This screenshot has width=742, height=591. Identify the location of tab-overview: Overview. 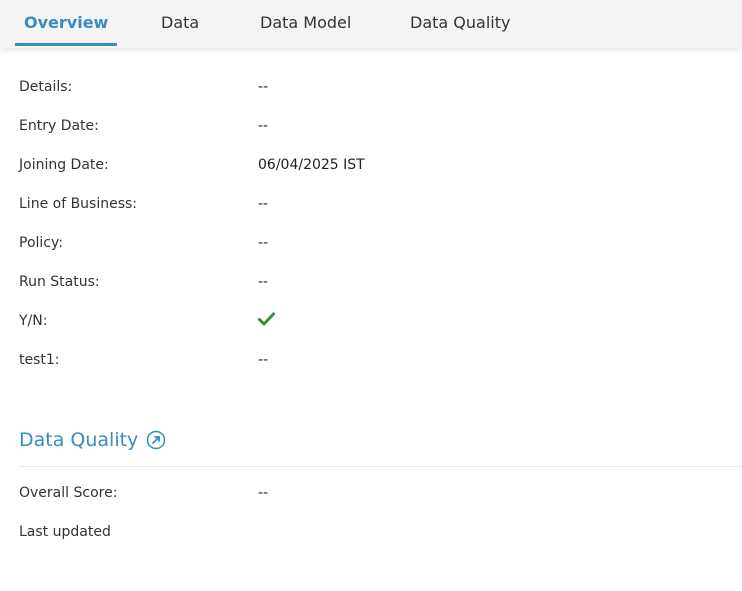
(66, 23).